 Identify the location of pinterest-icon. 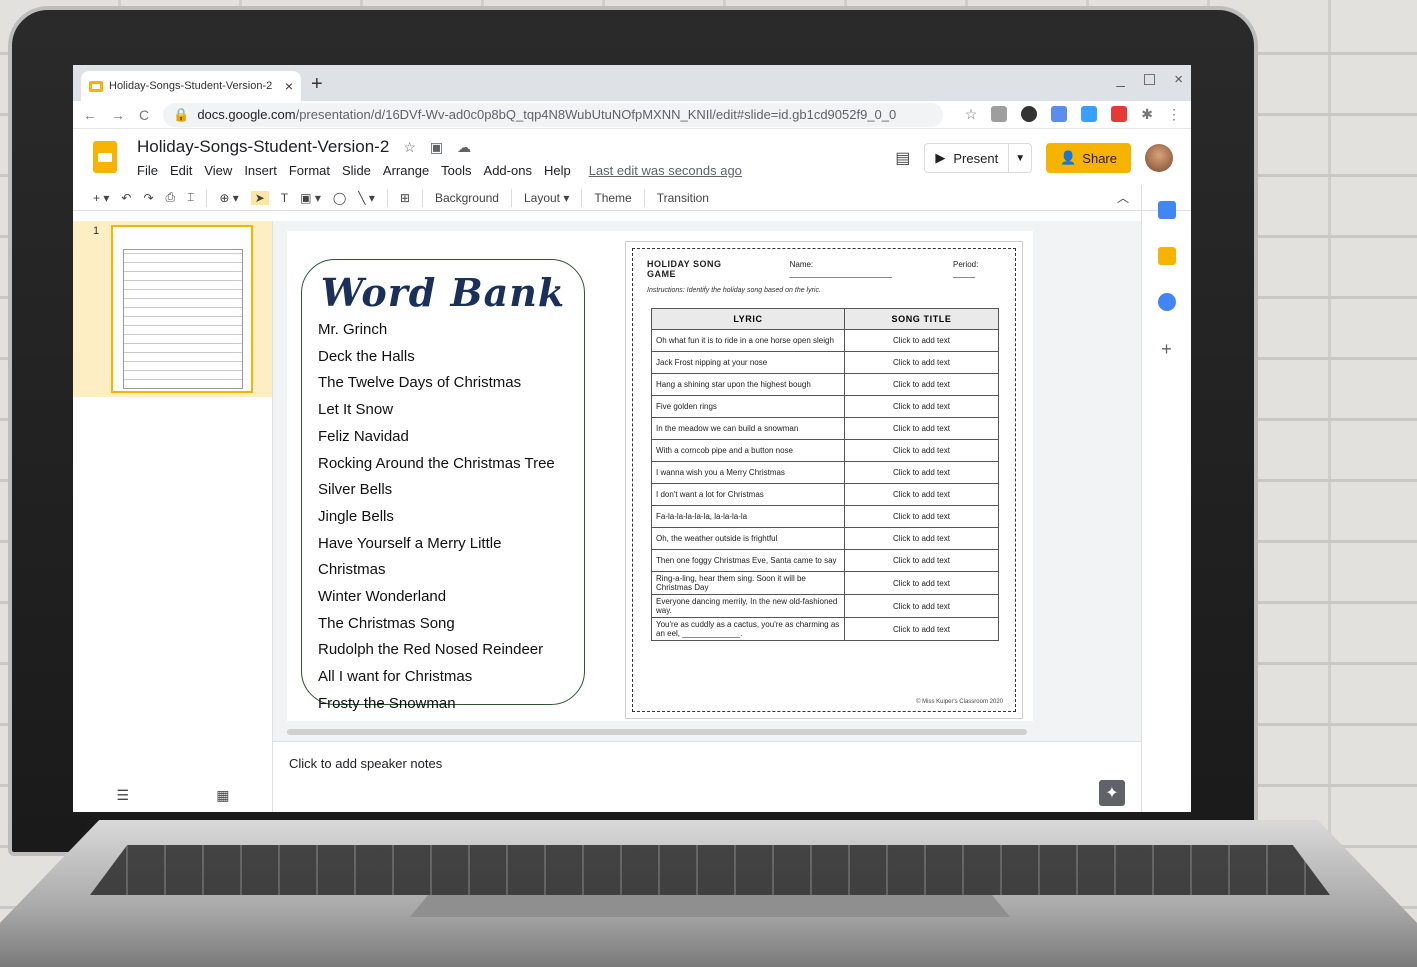
(1029, 114).